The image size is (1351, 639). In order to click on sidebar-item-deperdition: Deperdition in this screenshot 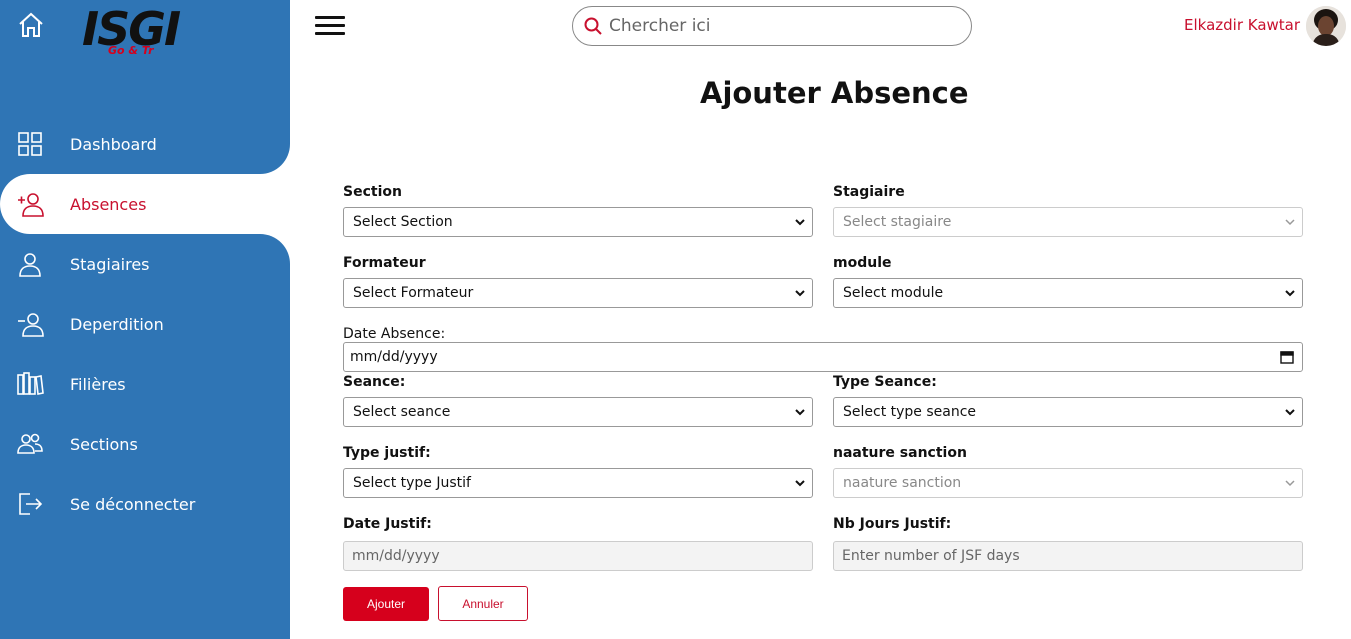, I will do `click(145, 324)`.